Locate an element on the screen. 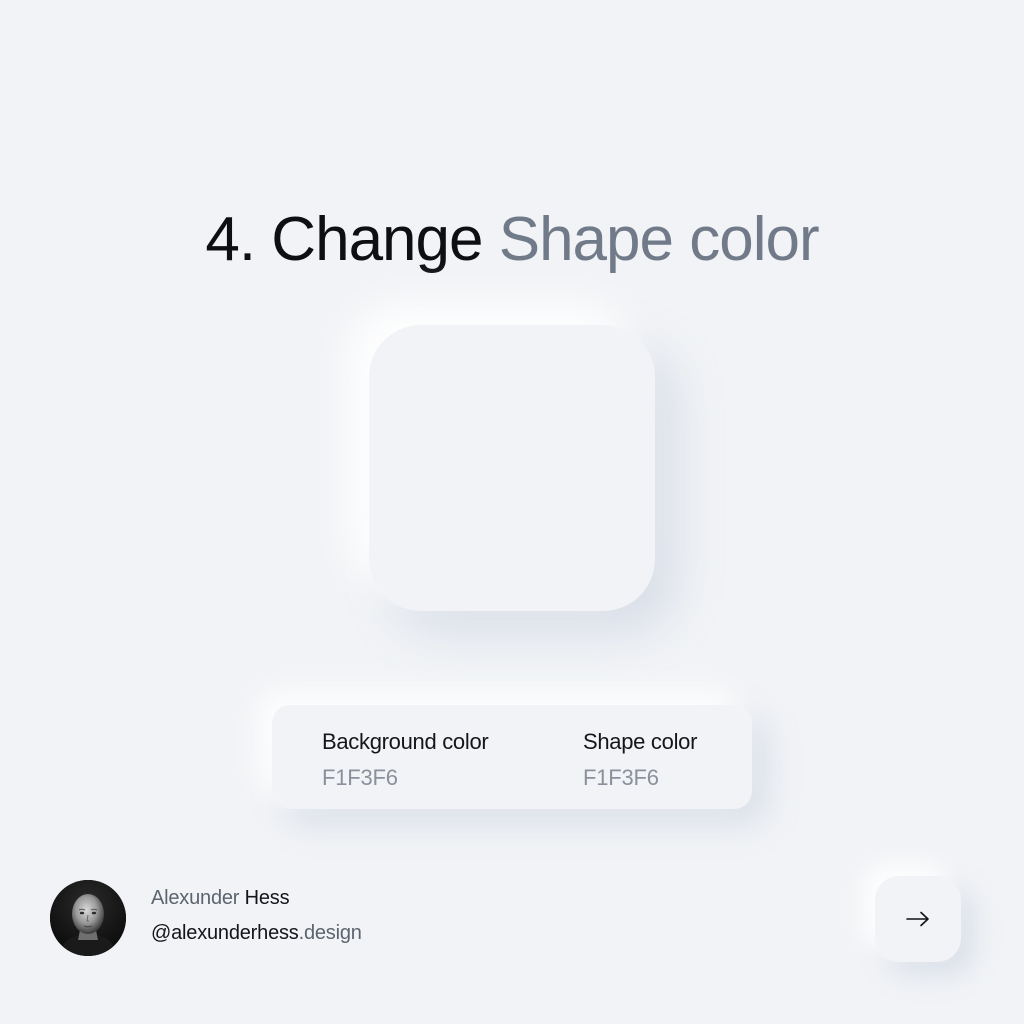 The width and height of the screenshot is (1024, 1024). next-button is located at coordinates (918, 919).